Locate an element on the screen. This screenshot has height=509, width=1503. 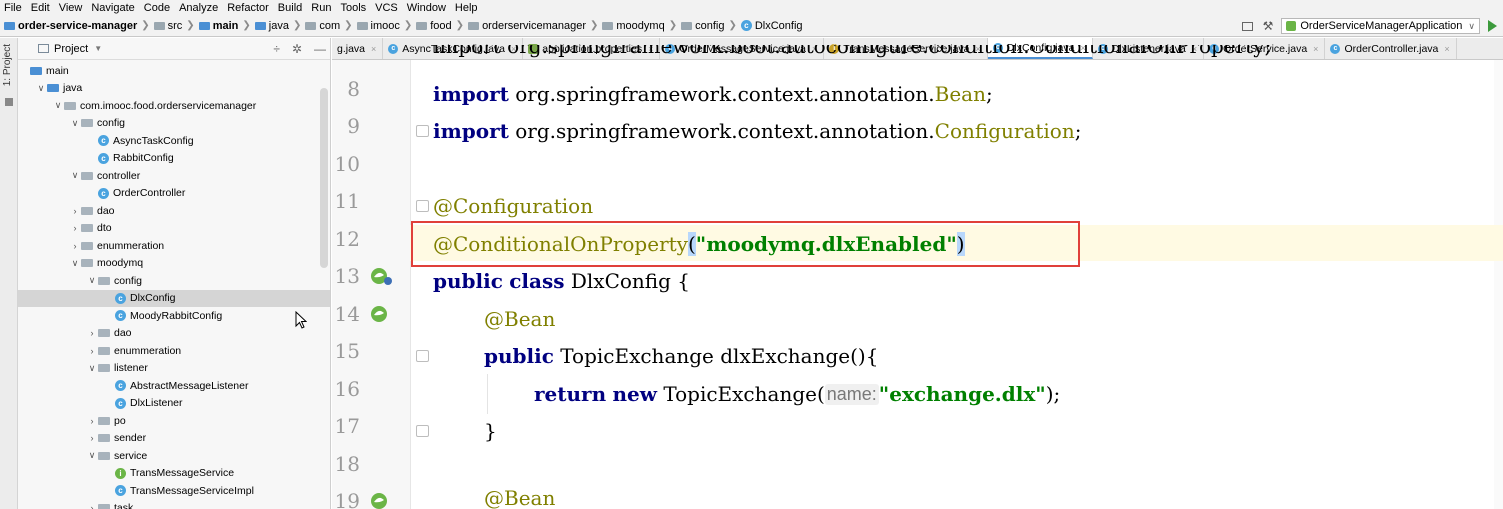
chevron-down-icon: ▼ is located at coordinates (98, 48).